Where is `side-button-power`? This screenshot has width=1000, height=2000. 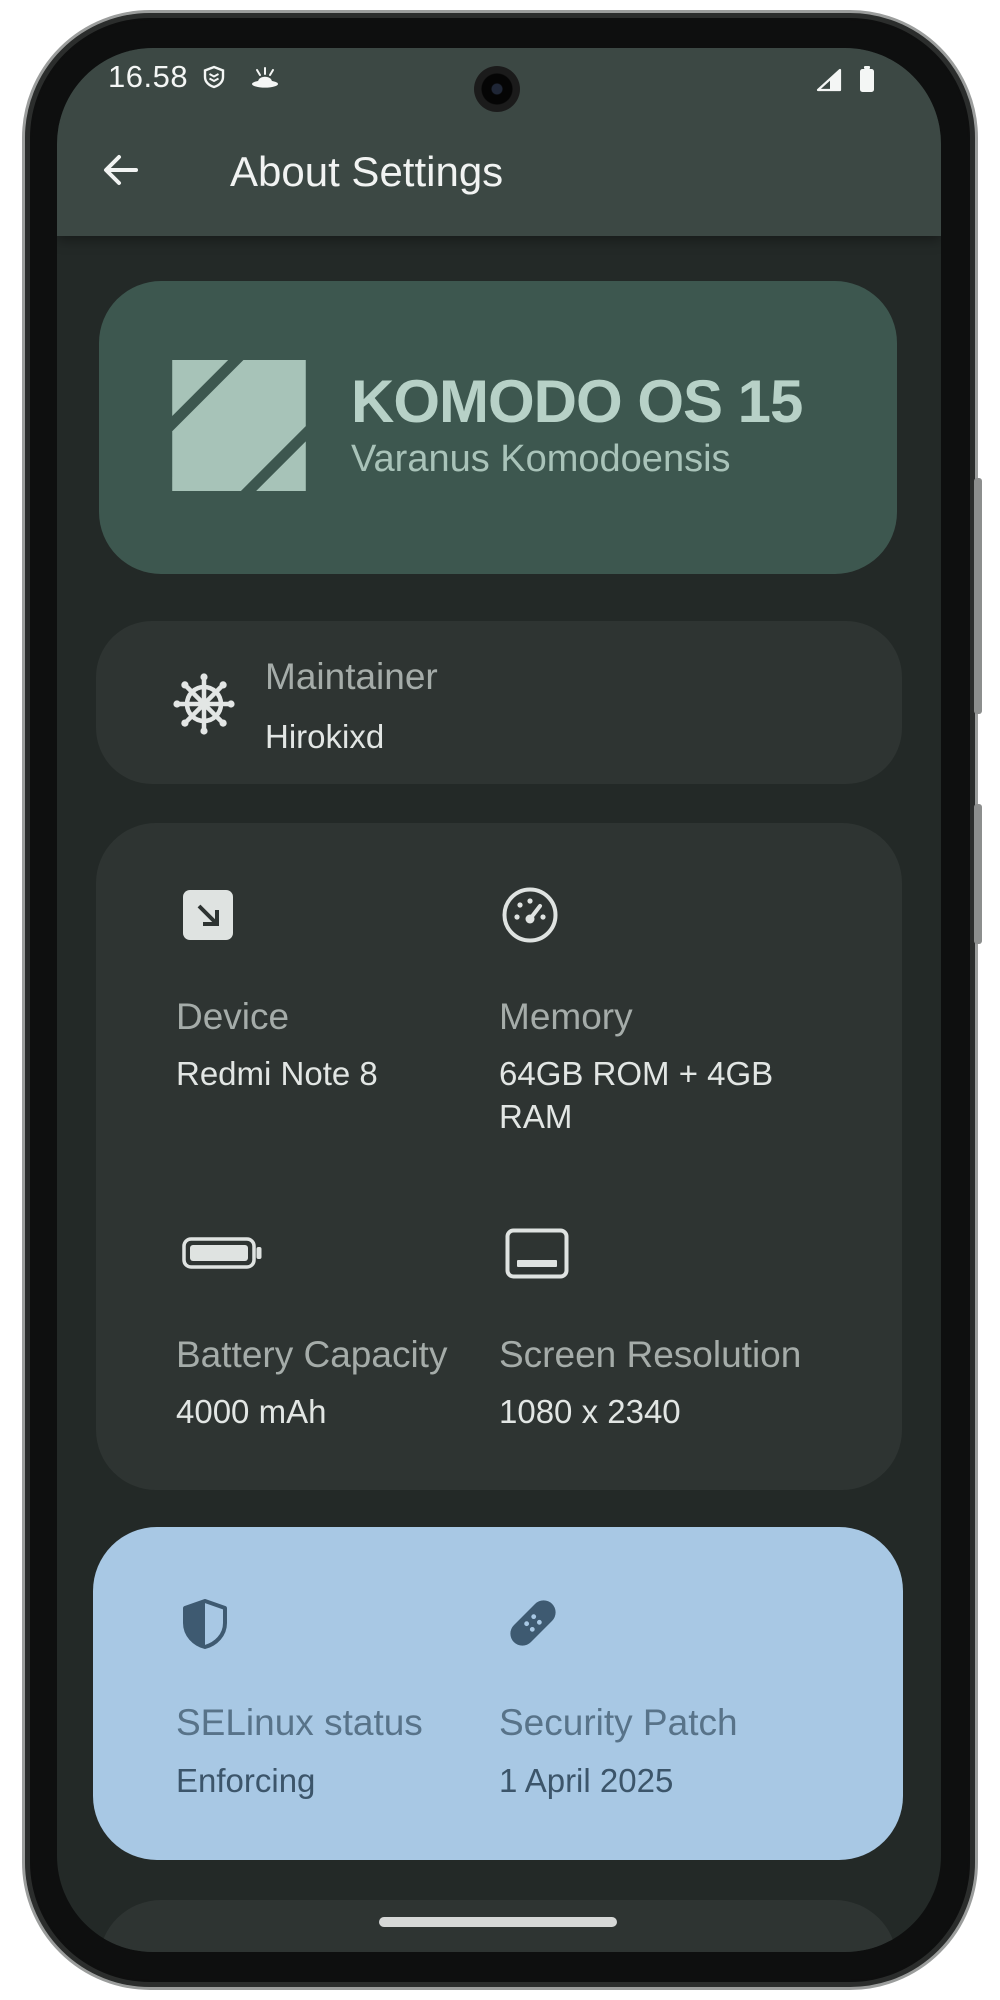
side-button-power is located at coordinates (978, 874).